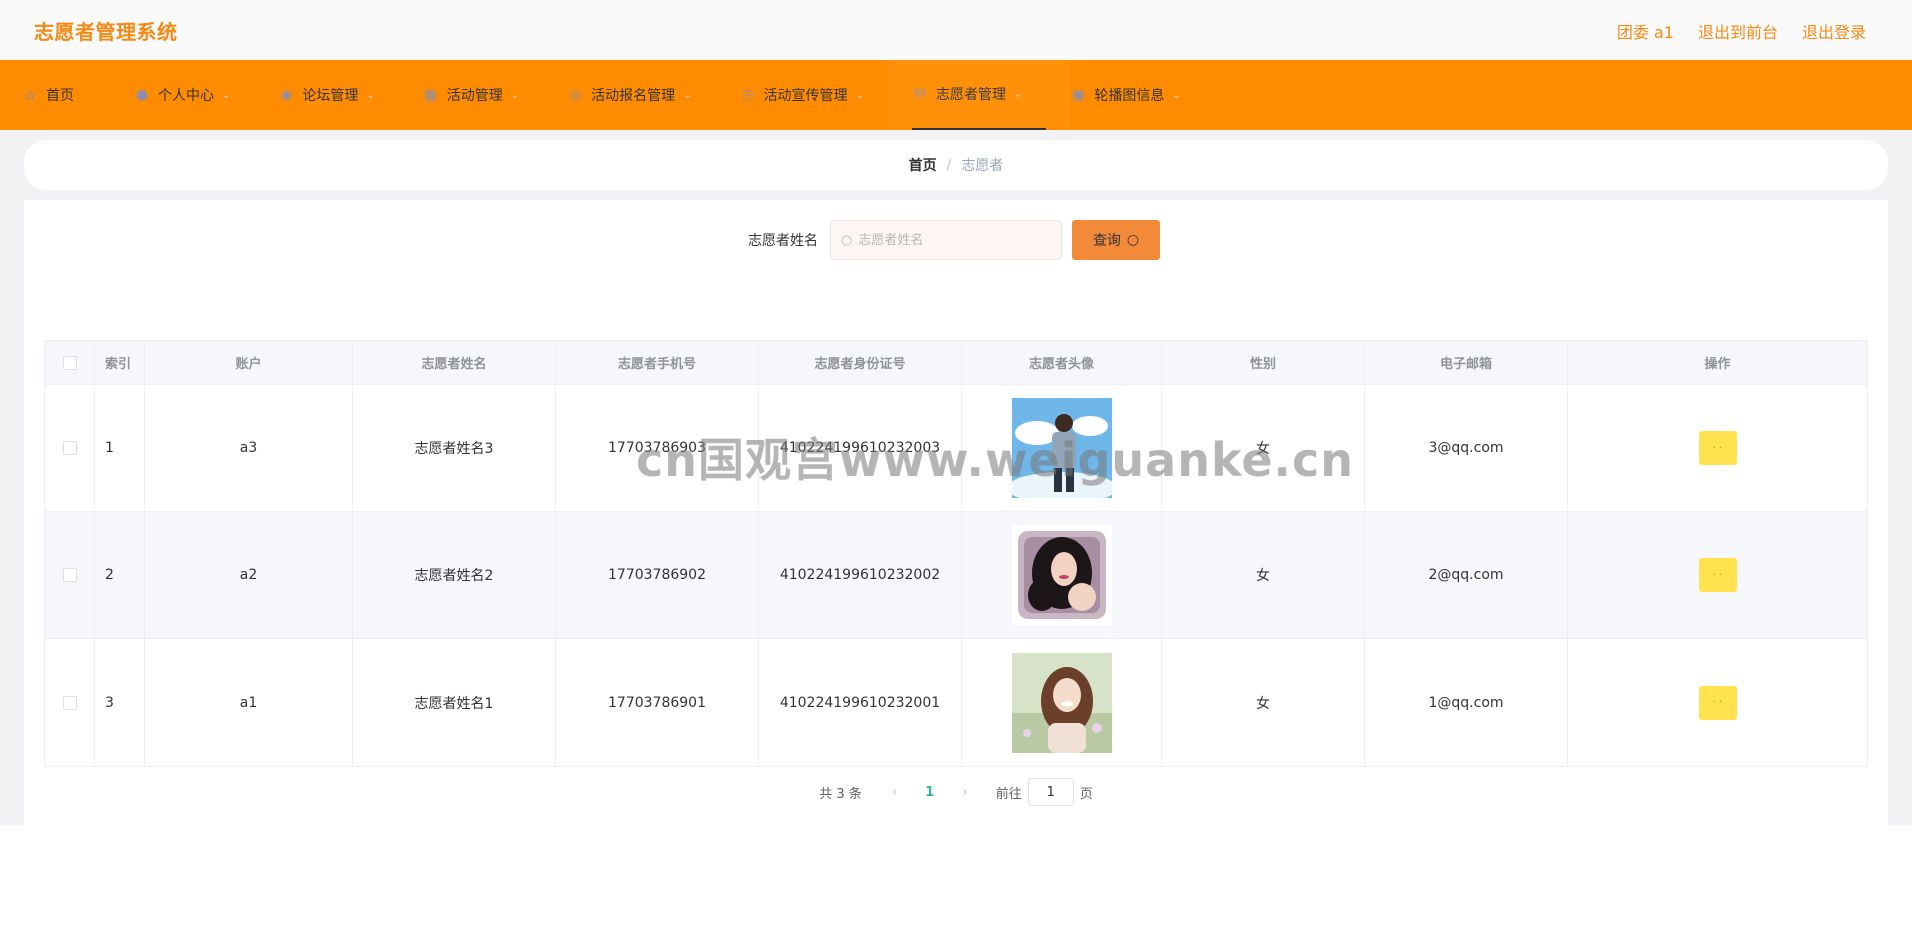  What do you see at coordinates (982, 166) in the screenshot?
I see `breadcrumb-current: 志愿者` at bounding box center [982, 166].